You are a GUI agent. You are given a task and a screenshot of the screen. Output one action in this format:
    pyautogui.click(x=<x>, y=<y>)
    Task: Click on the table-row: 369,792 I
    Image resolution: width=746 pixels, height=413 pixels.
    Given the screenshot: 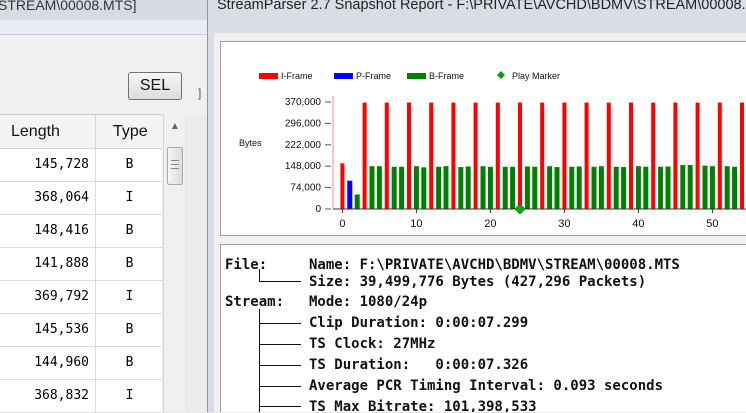 What is the action you would take?
    pyautogui.click(x=81, y=297)
    